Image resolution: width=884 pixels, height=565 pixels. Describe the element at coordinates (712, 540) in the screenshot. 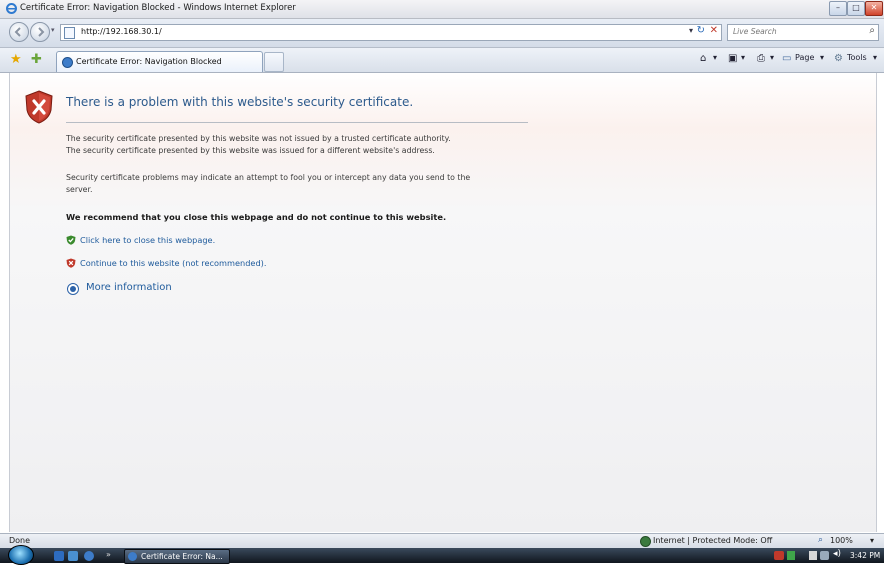

I see `security-zone-text: Internet | Protected Mode: Off` at that location.